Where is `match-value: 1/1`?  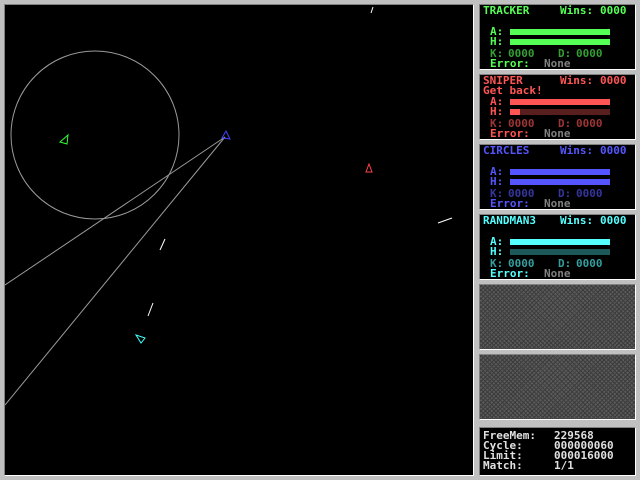 match-value: 1/1 is located at coordinates (564, 465).